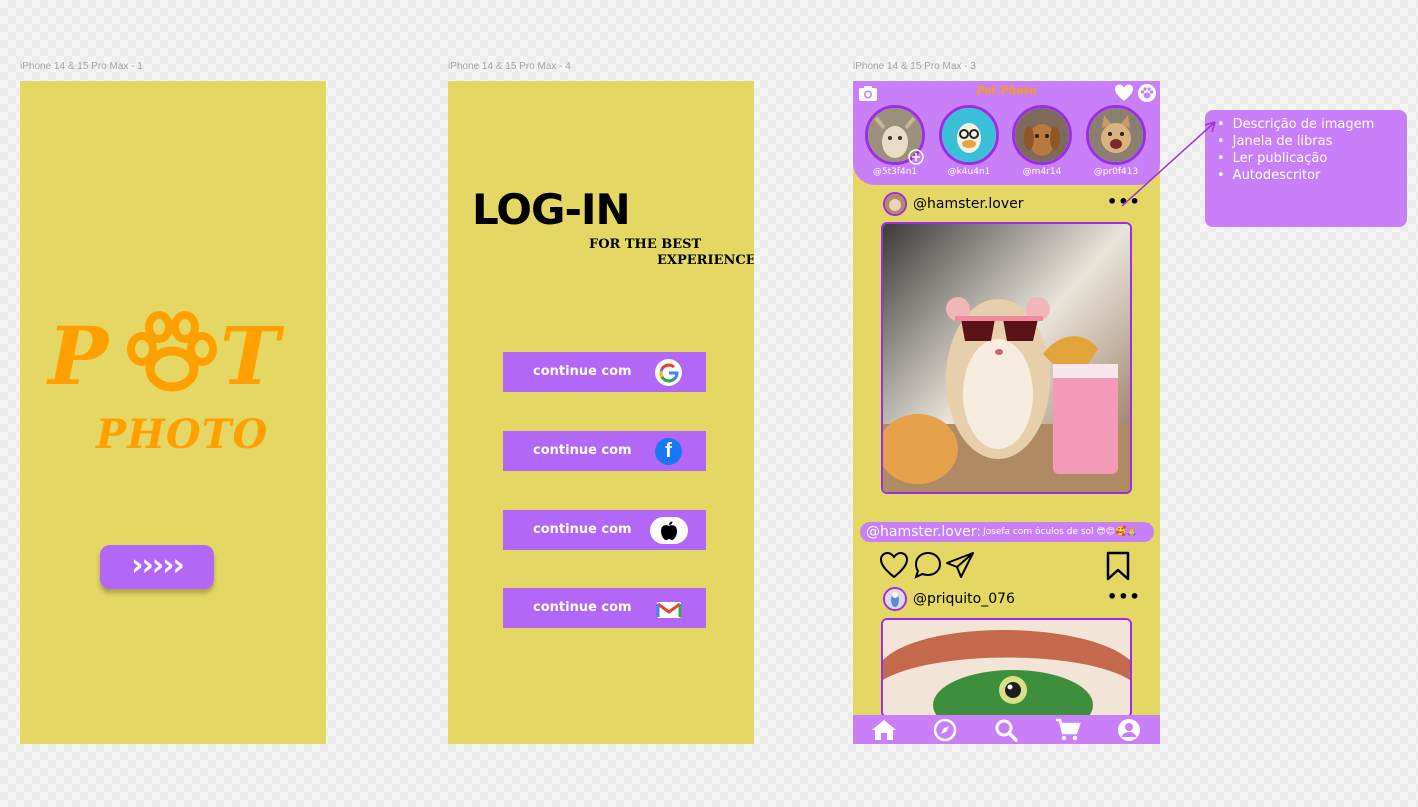 This screenshot has width=1418, height=807. What do you see at coordinates (968, 204) in the screenshot?
I see `post-username: @hamster.lover` at bounding box center [968, 204].